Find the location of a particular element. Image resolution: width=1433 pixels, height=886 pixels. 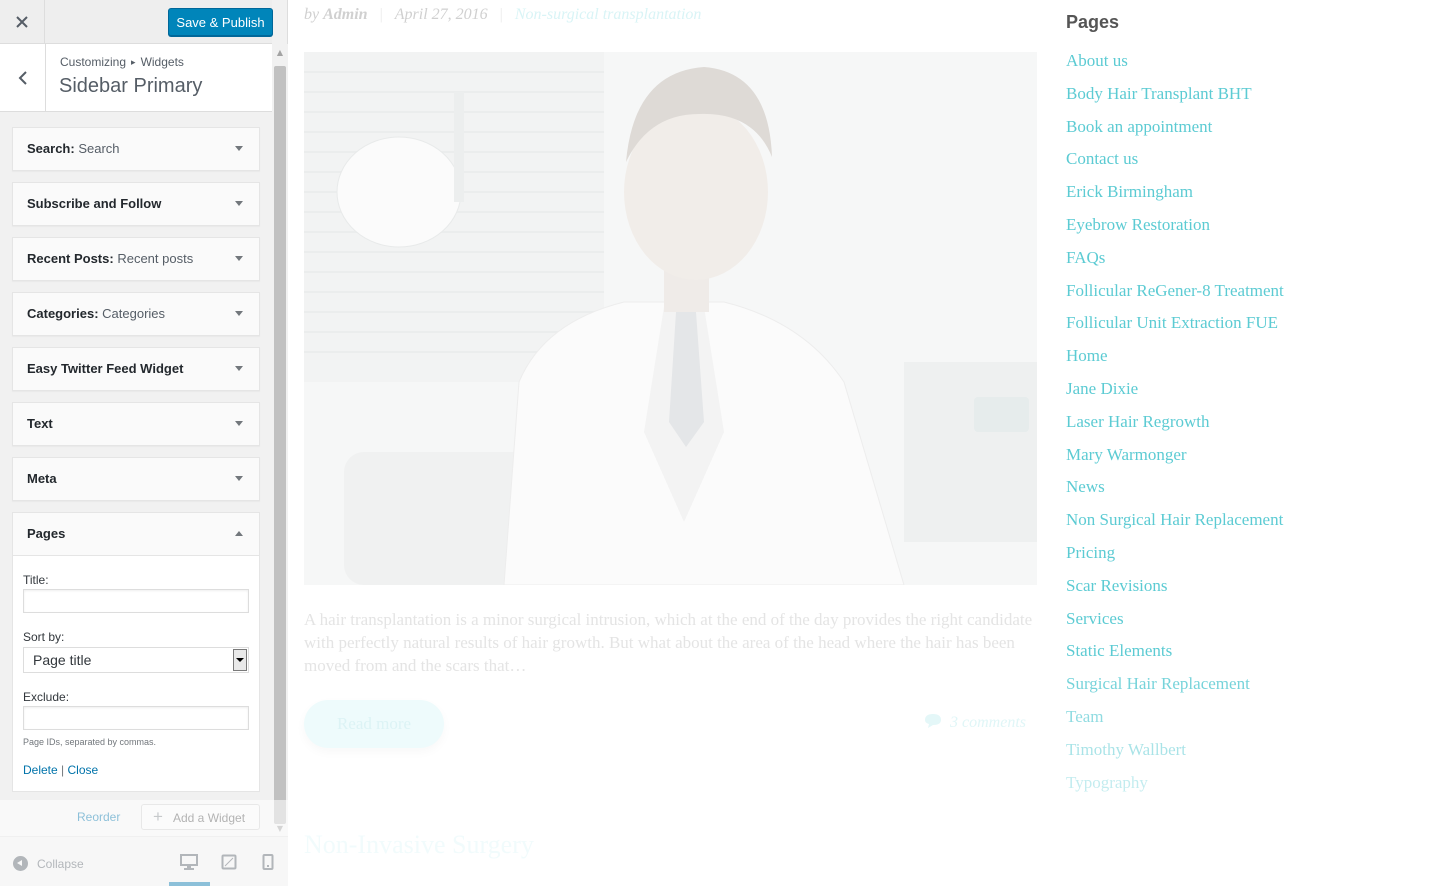

comments-count: 3 comments is located at coordinates (988, 722).